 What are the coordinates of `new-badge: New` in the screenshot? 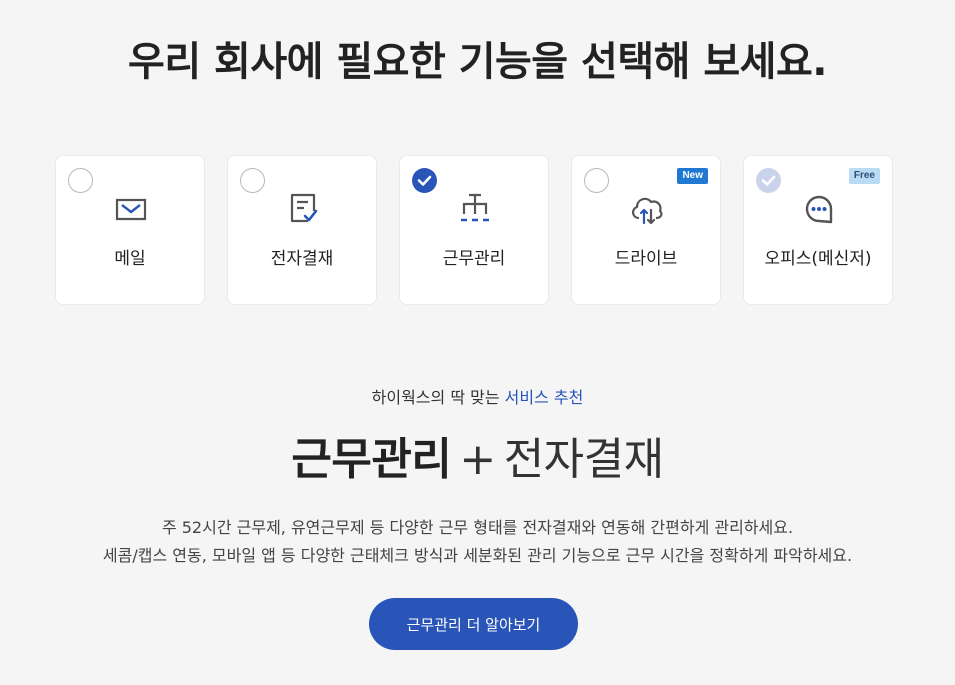 It's located at (692, 176).